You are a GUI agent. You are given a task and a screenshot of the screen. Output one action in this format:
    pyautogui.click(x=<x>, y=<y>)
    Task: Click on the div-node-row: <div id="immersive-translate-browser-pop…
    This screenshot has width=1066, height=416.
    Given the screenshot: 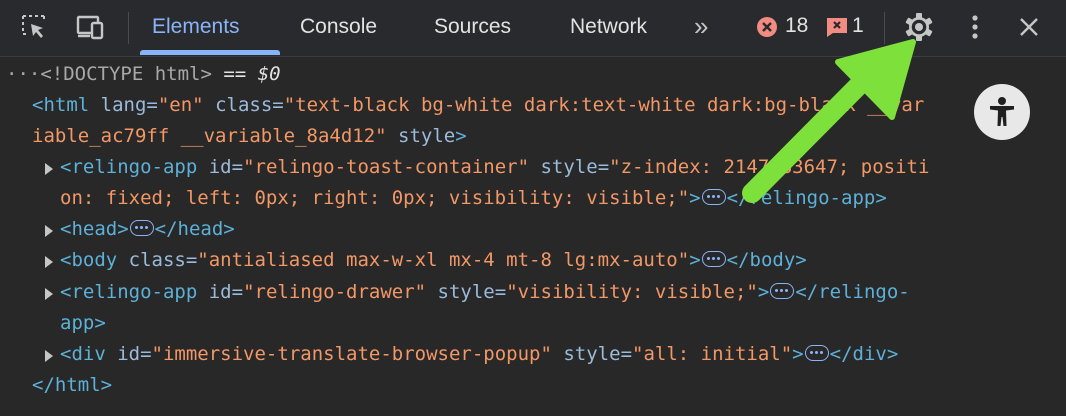 What is the action you would take?
    pyautogui.click(x=479, y=354)
    